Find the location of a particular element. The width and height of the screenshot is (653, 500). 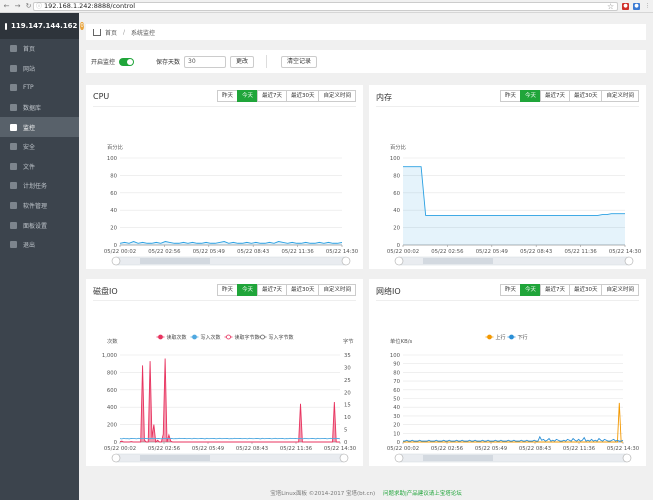

sidebar-item: 网站 is located at coordinates (39, 69).